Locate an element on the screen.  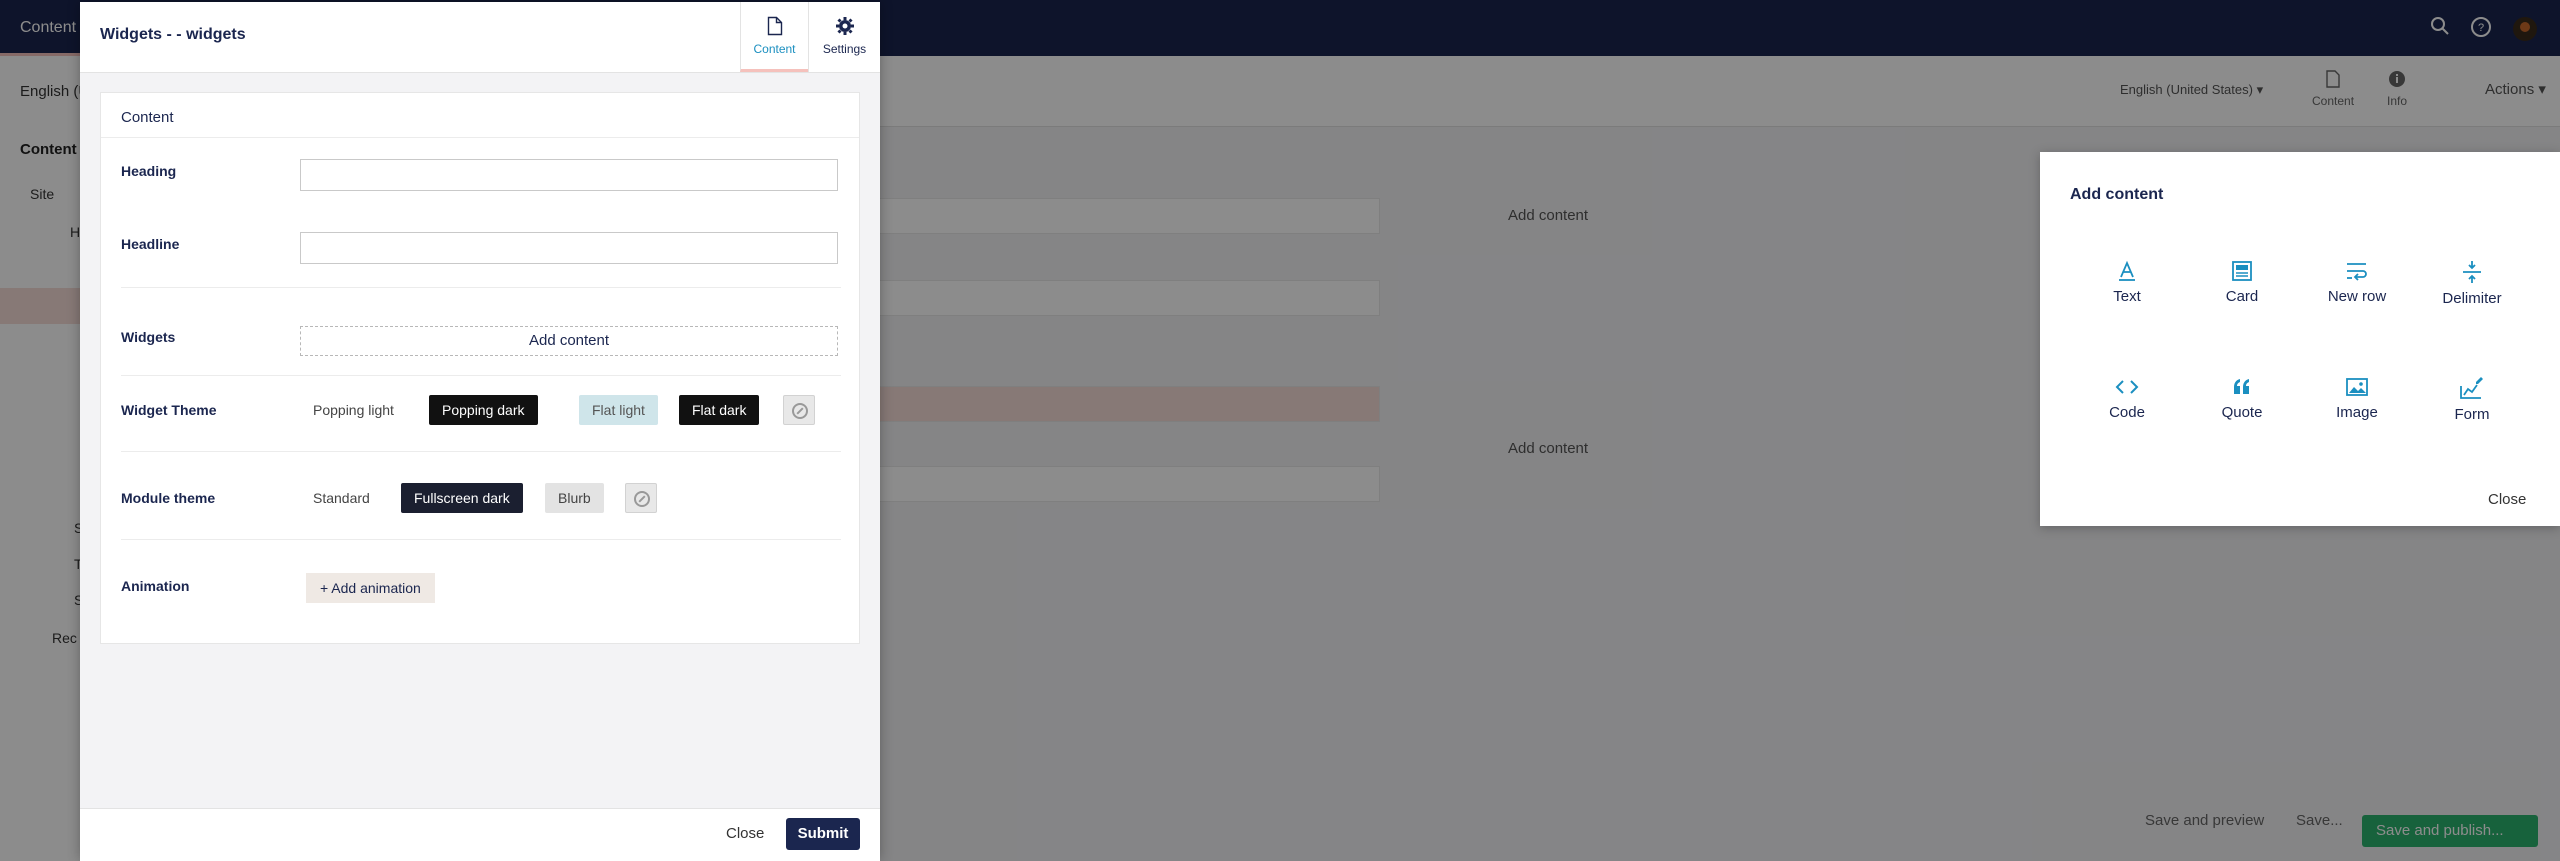
quote-icon is located at coordinates (2241, 386).